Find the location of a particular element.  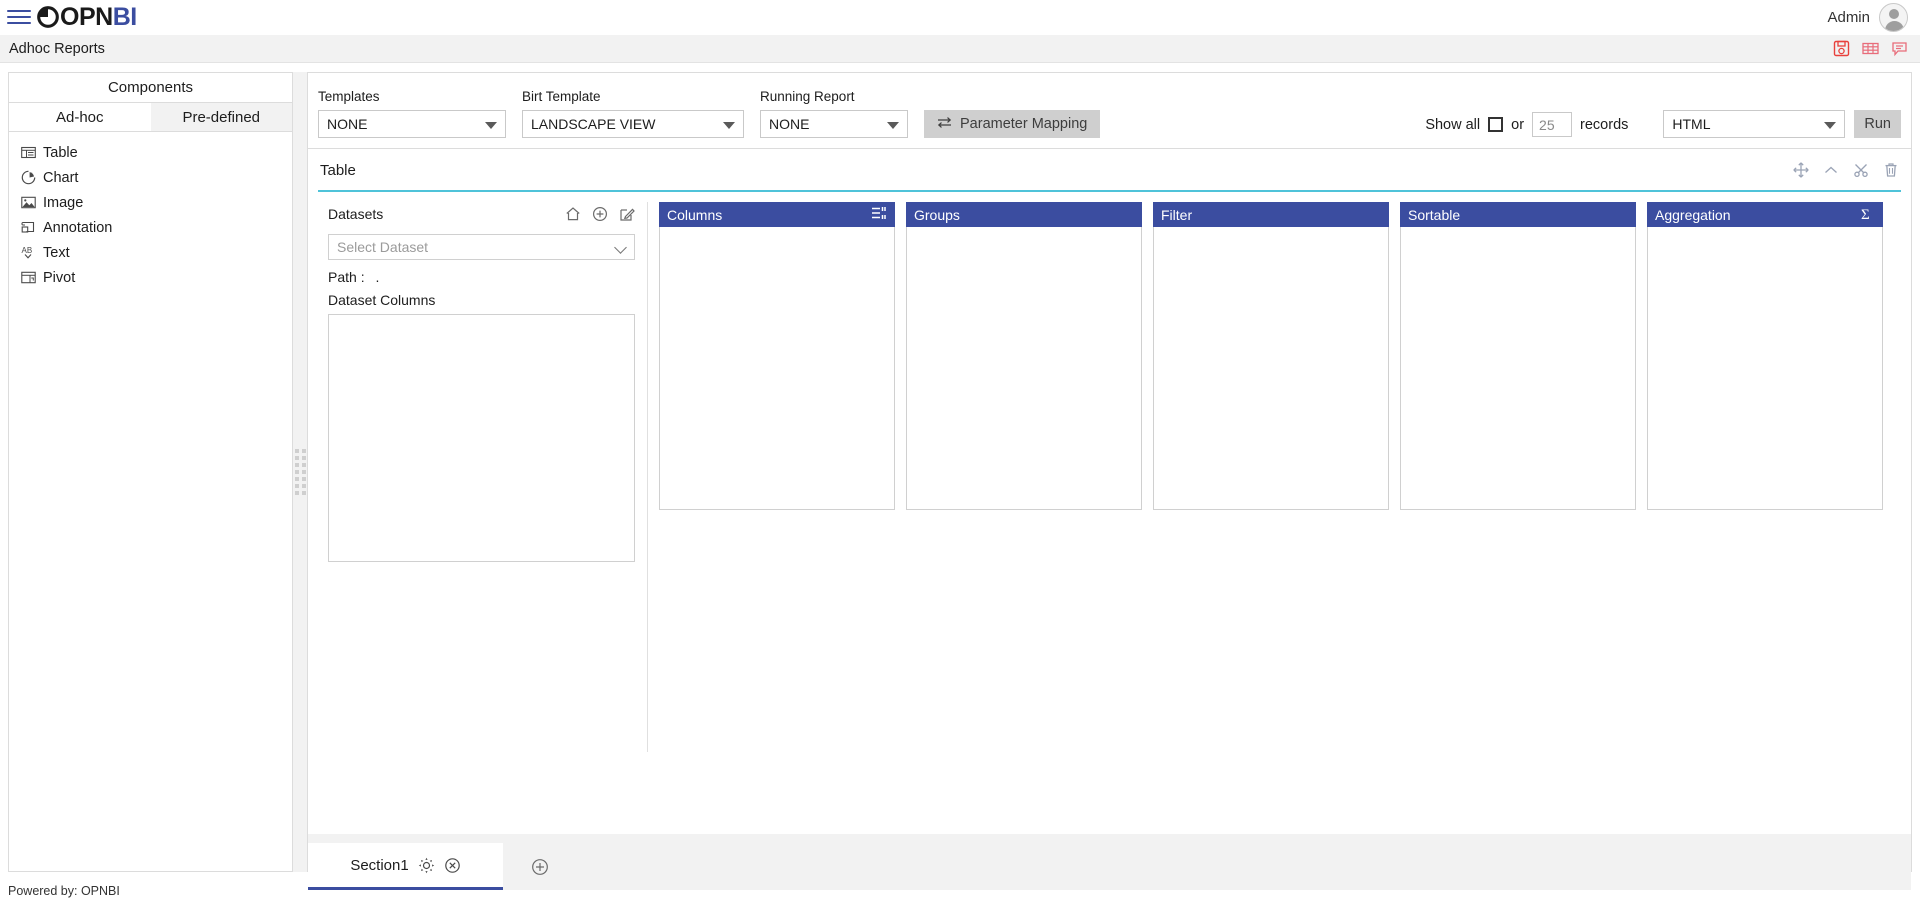

section-tab-section1: Section1 is located at coordinates (405, 866).